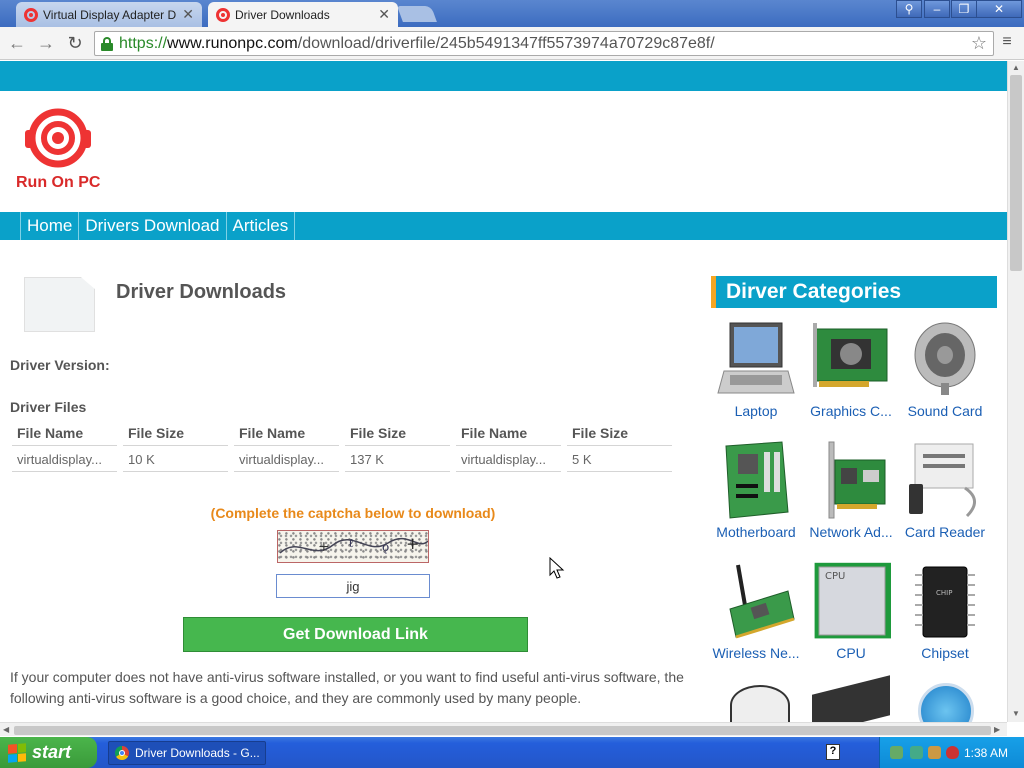 The height and width of the screenshot is (768, 1024). Describe the element at coordinates (109, 14) in the screenshot. I see `tab-virtual-display-adapter: Virtual Display Adapter Driver ✕` at that location.